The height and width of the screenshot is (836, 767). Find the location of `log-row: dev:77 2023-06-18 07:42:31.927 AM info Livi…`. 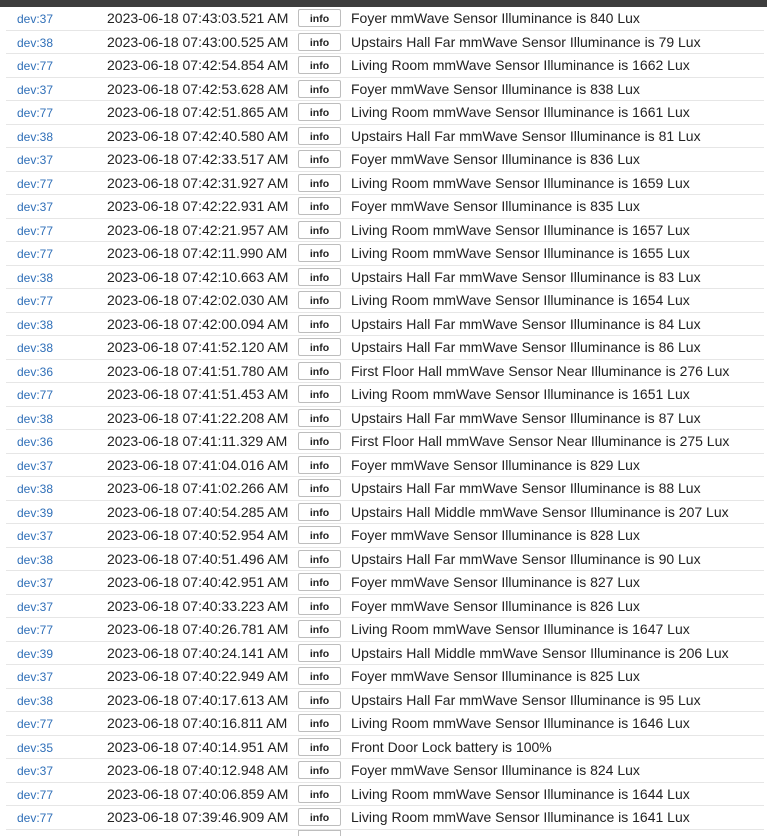

log-row: dev:77 2023-06-18 07:42:31.927 AM info Livi… is located at coordinates (385, 183).